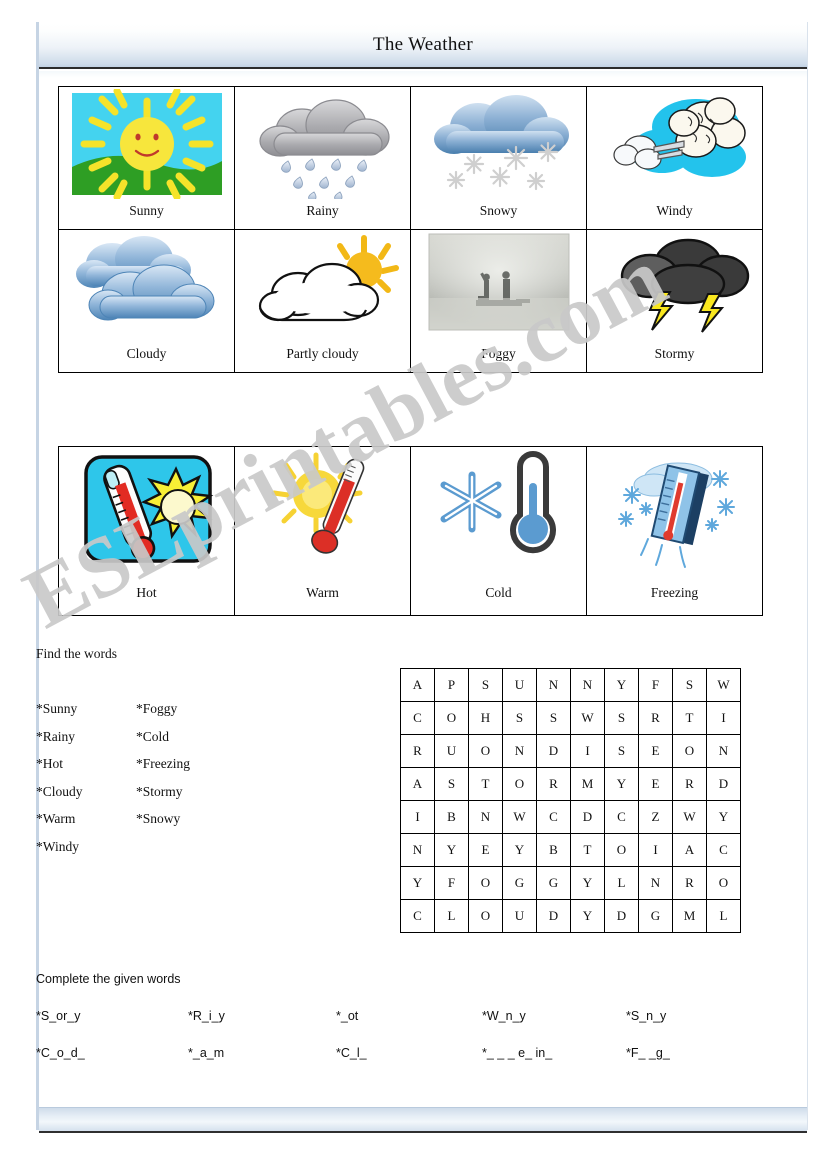 This screenshot has height=1169, width=826. What do you see at coordinates (674, 301) in the screenshot?
I see `weather-card-stormy: Stormy` at bounding box center [674, 301].